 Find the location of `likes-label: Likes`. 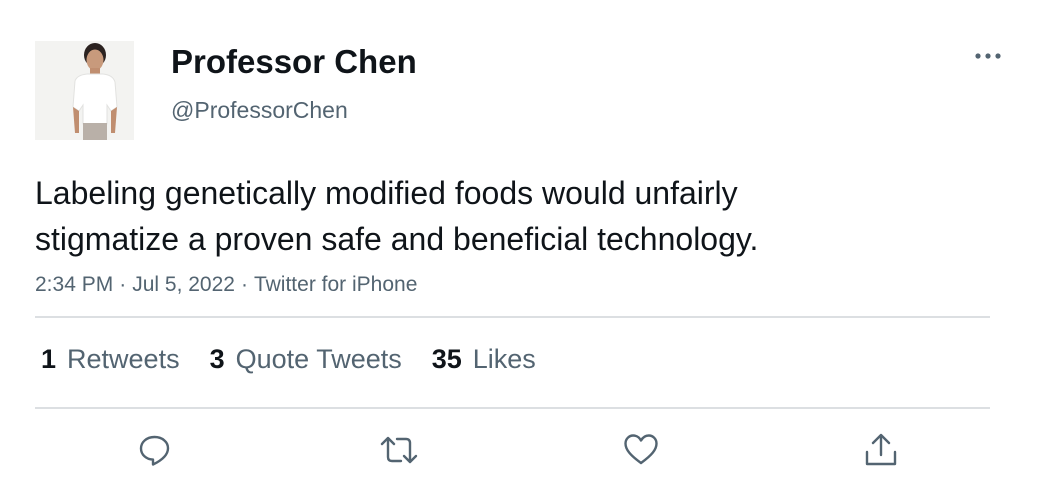

likes-label: Likes is located at coordinates (504, 359).